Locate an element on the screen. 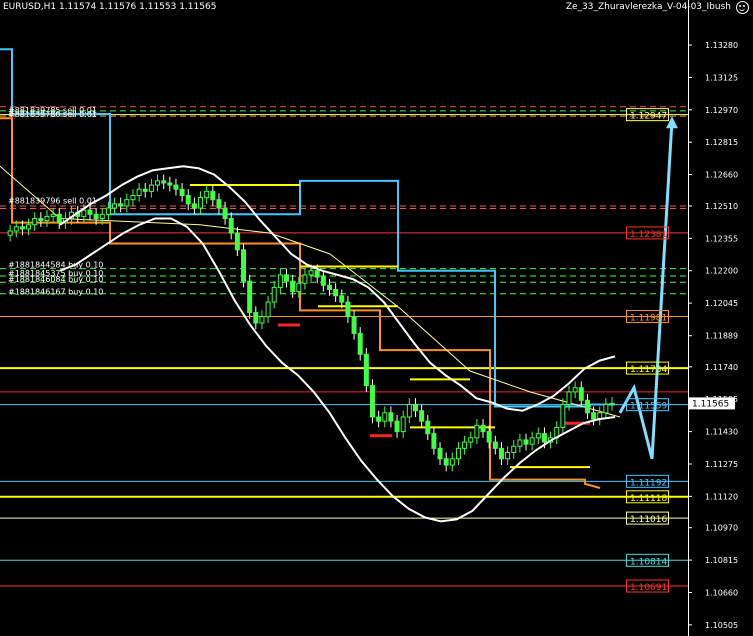  axis-tick-label: 1.13280 is located at coordinates (721, 45).